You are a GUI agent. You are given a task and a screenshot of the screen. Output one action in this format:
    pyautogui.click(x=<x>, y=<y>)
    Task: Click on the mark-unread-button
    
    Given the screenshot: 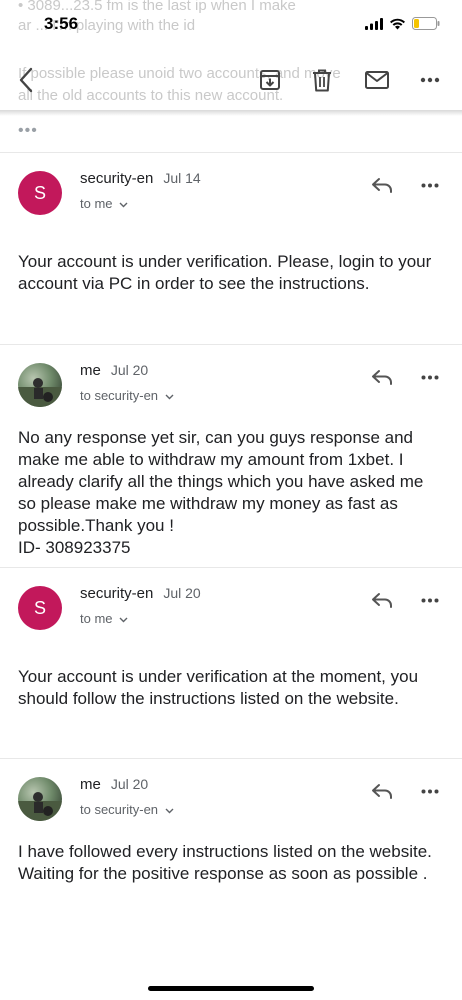 What is the action you would take?
    pyautogui.click(x=377, y=80)
    